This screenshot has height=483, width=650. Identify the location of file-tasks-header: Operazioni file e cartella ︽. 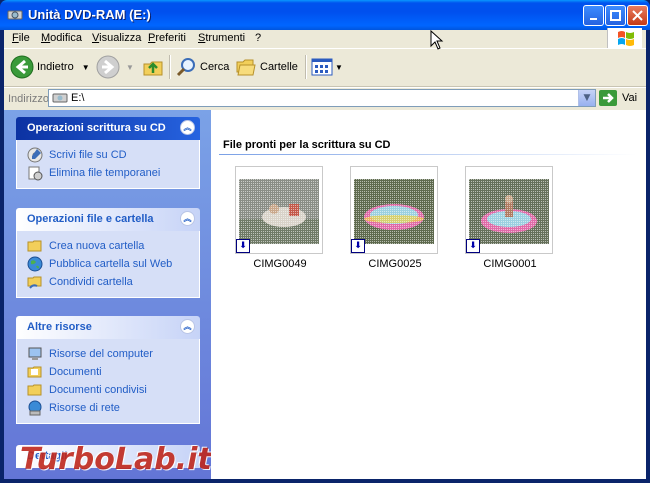
(108, 219).